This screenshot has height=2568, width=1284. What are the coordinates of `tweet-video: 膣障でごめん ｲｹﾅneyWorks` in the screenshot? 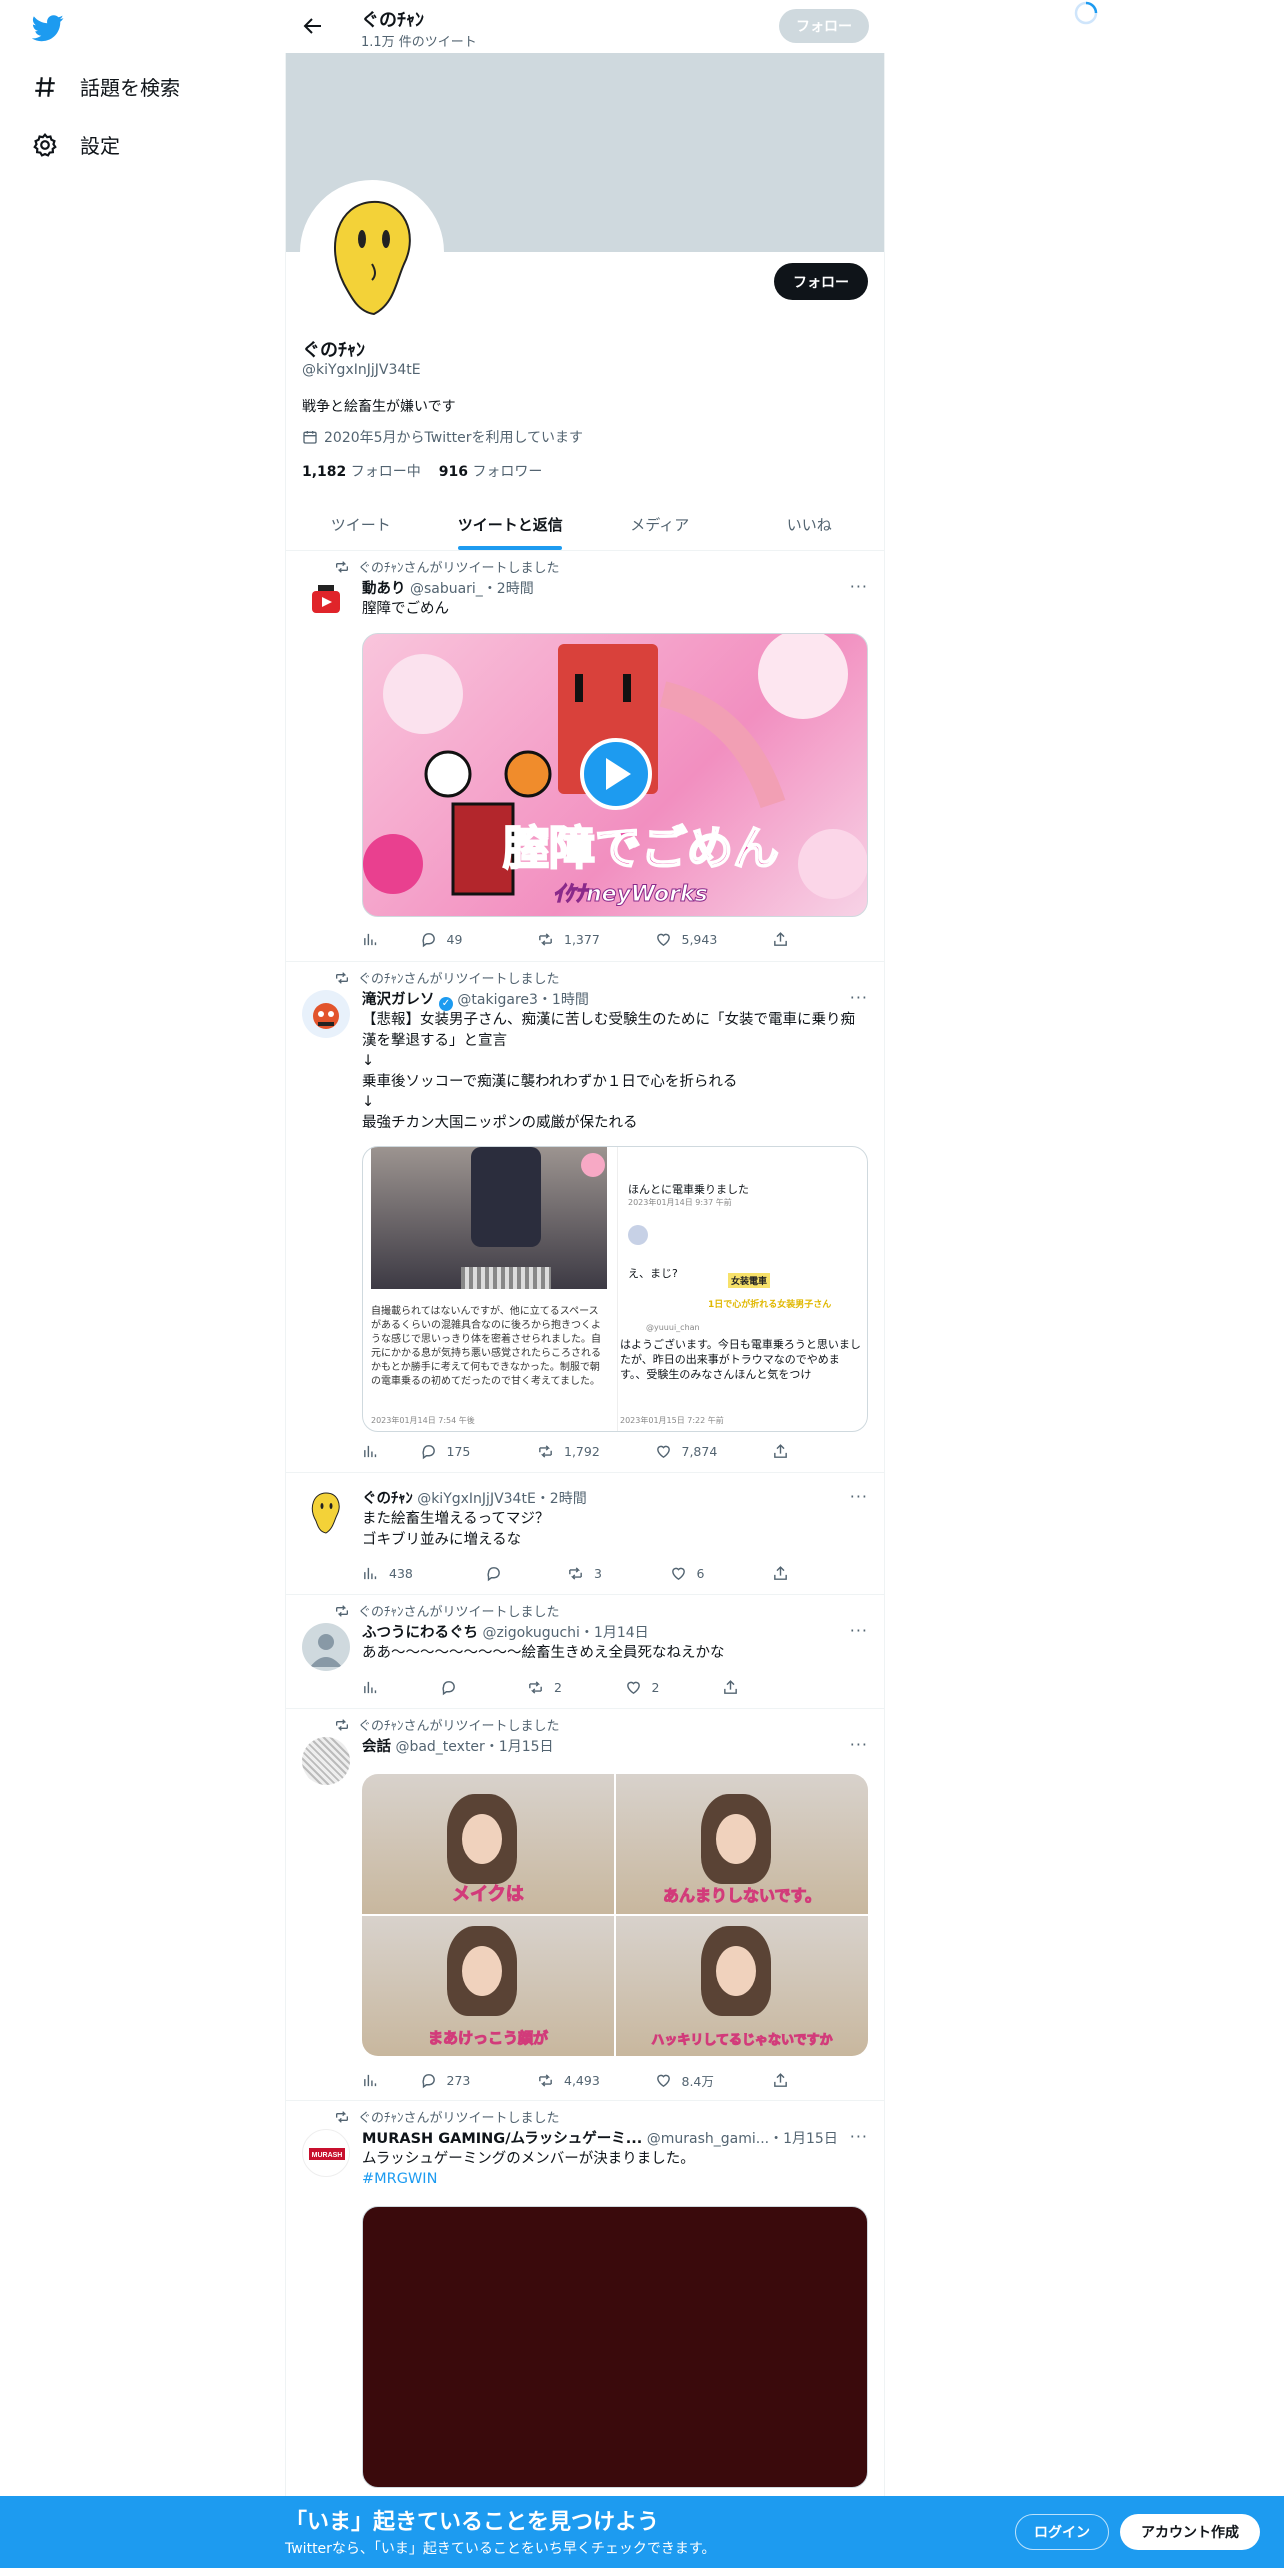 It's located at (615, 775).